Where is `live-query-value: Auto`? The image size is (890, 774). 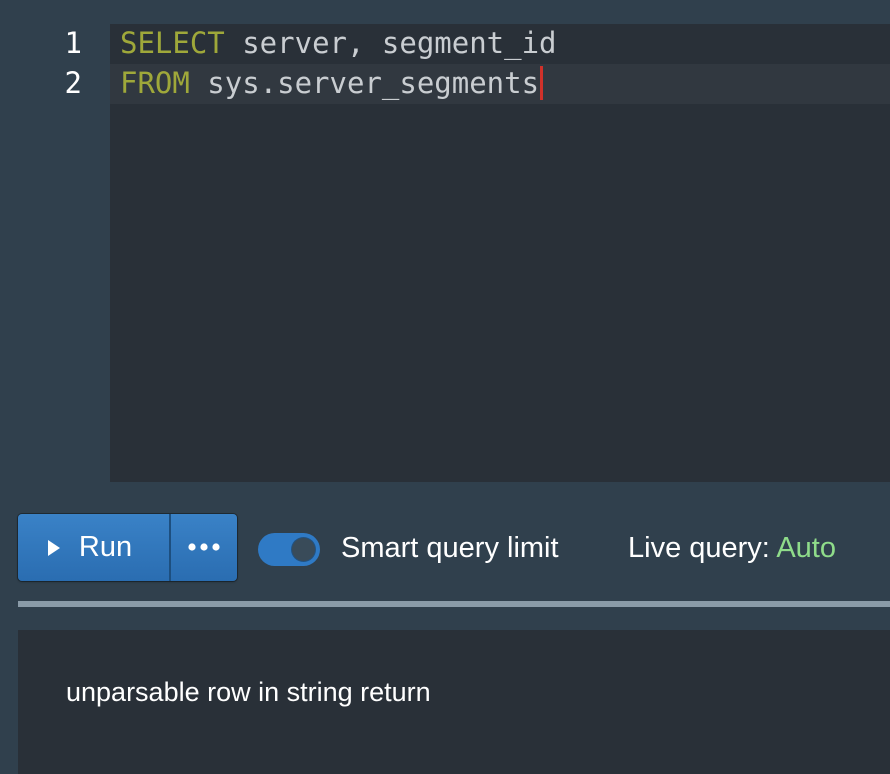 live-query-value: Auto is located at coordinates (806, 548).